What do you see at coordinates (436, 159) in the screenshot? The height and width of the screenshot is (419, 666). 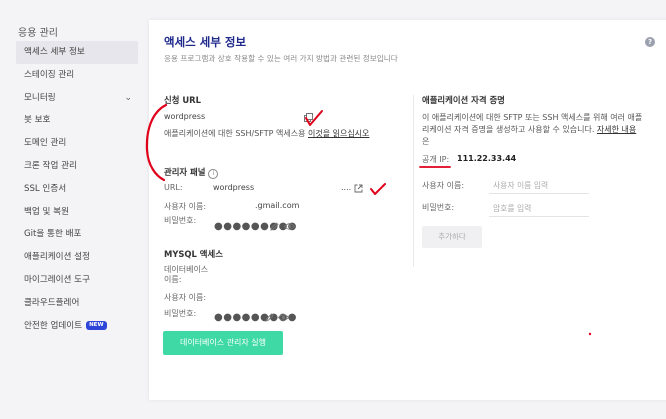 I see `public-ip-label: 공개 IP:` at bounding box center [436, 159].